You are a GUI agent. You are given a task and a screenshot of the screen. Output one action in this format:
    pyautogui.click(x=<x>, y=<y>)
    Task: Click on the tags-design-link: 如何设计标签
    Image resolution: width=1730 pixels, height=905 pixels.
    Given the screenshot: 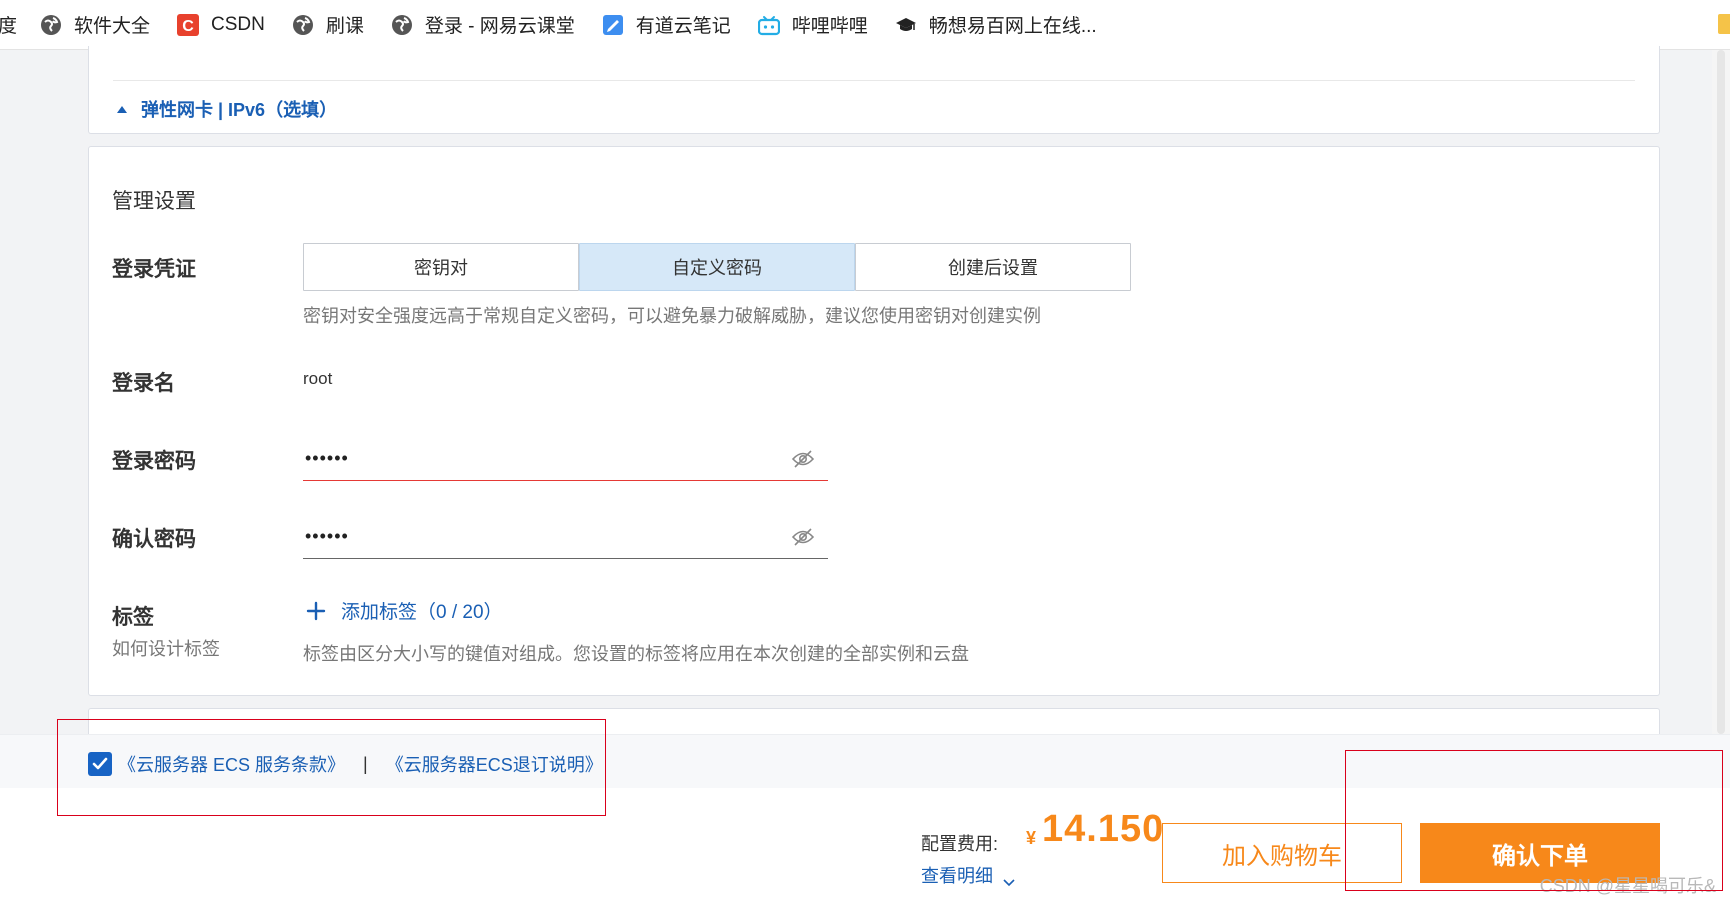 What is the action you would take?
    pyautogui.click(x=166, y=648)
    